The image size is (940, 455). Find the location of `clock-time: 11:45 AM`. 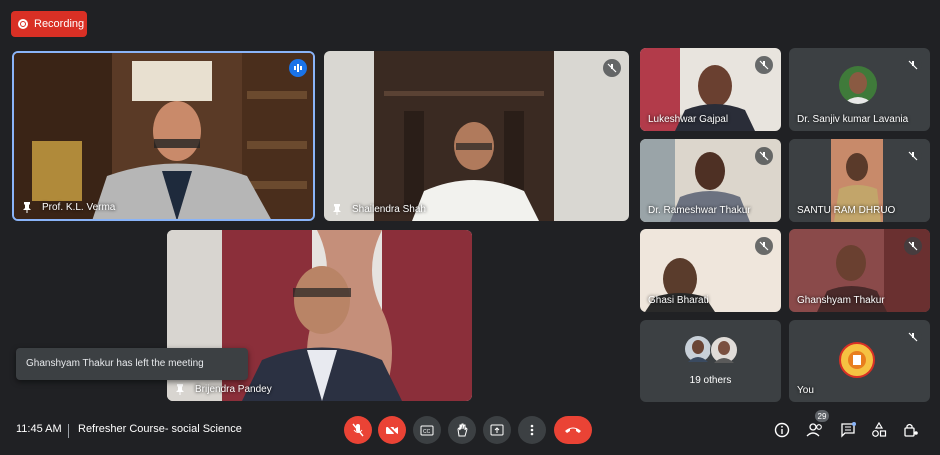

clock-time: 11:45 AM is located at coordinates (39, 429).